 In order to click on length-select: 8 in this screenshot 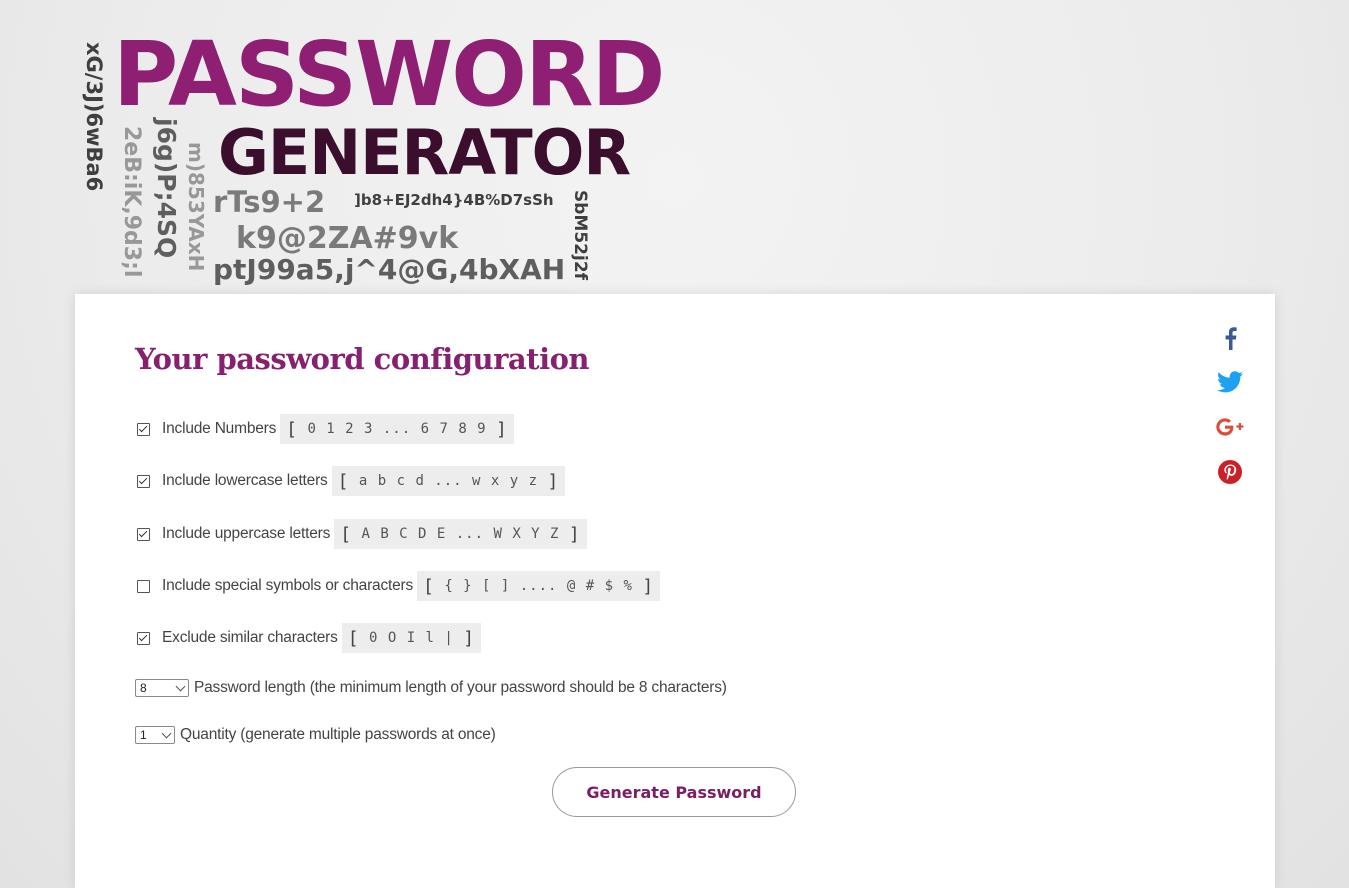, I will do `click(162, 688)`.